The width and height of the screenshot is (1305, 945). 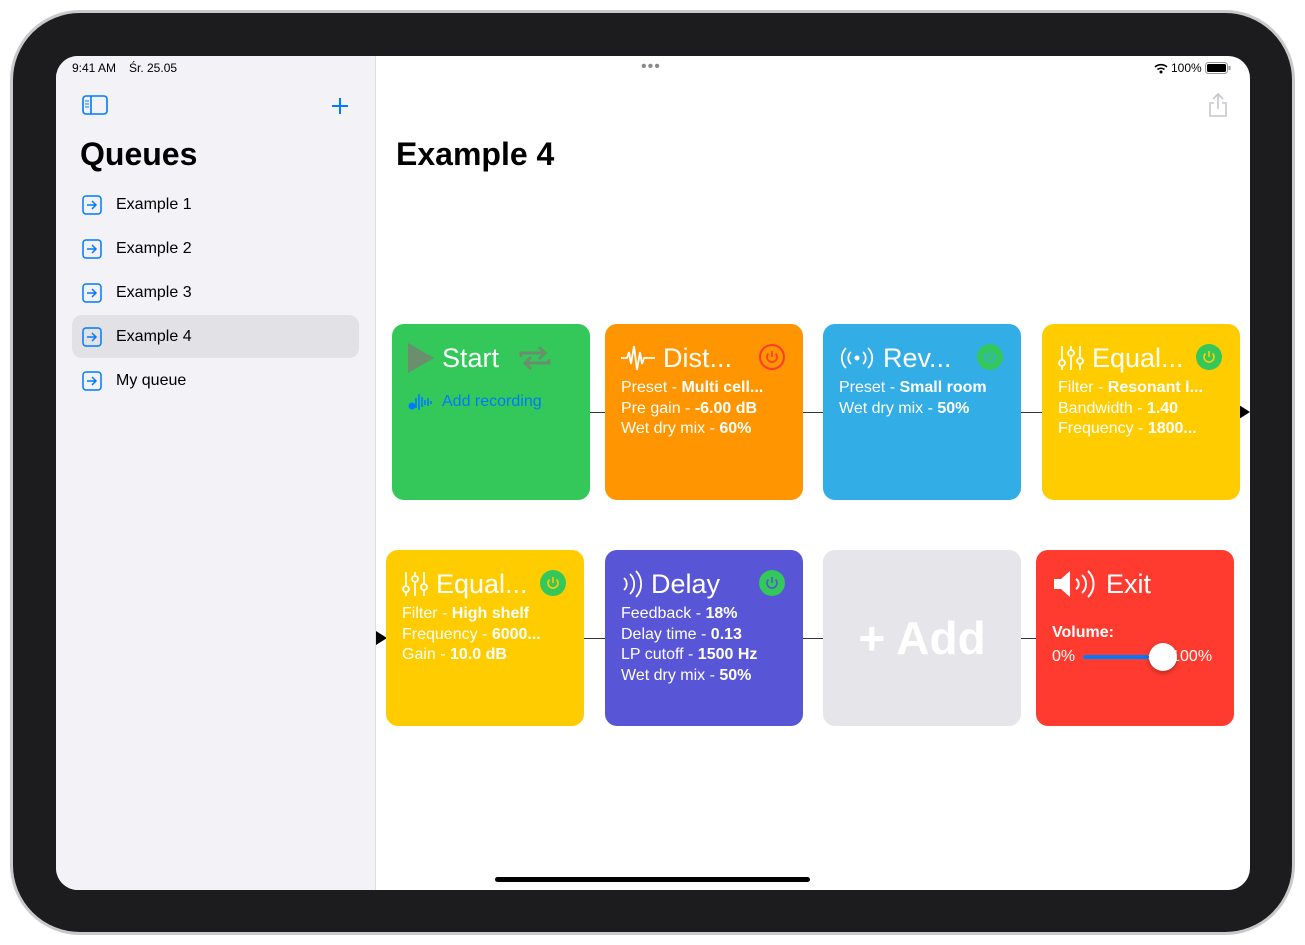 I want to click on volume-min: 0%, so click(x=1064, y=656).